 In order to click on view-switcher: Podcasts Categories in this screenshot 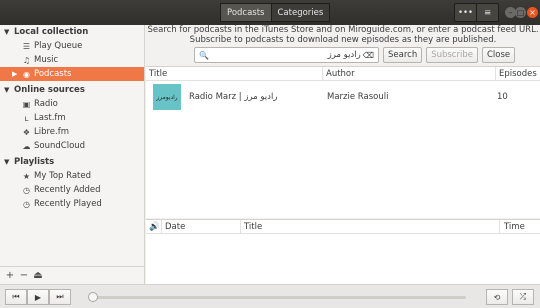, I will do `click(275, 12)`.